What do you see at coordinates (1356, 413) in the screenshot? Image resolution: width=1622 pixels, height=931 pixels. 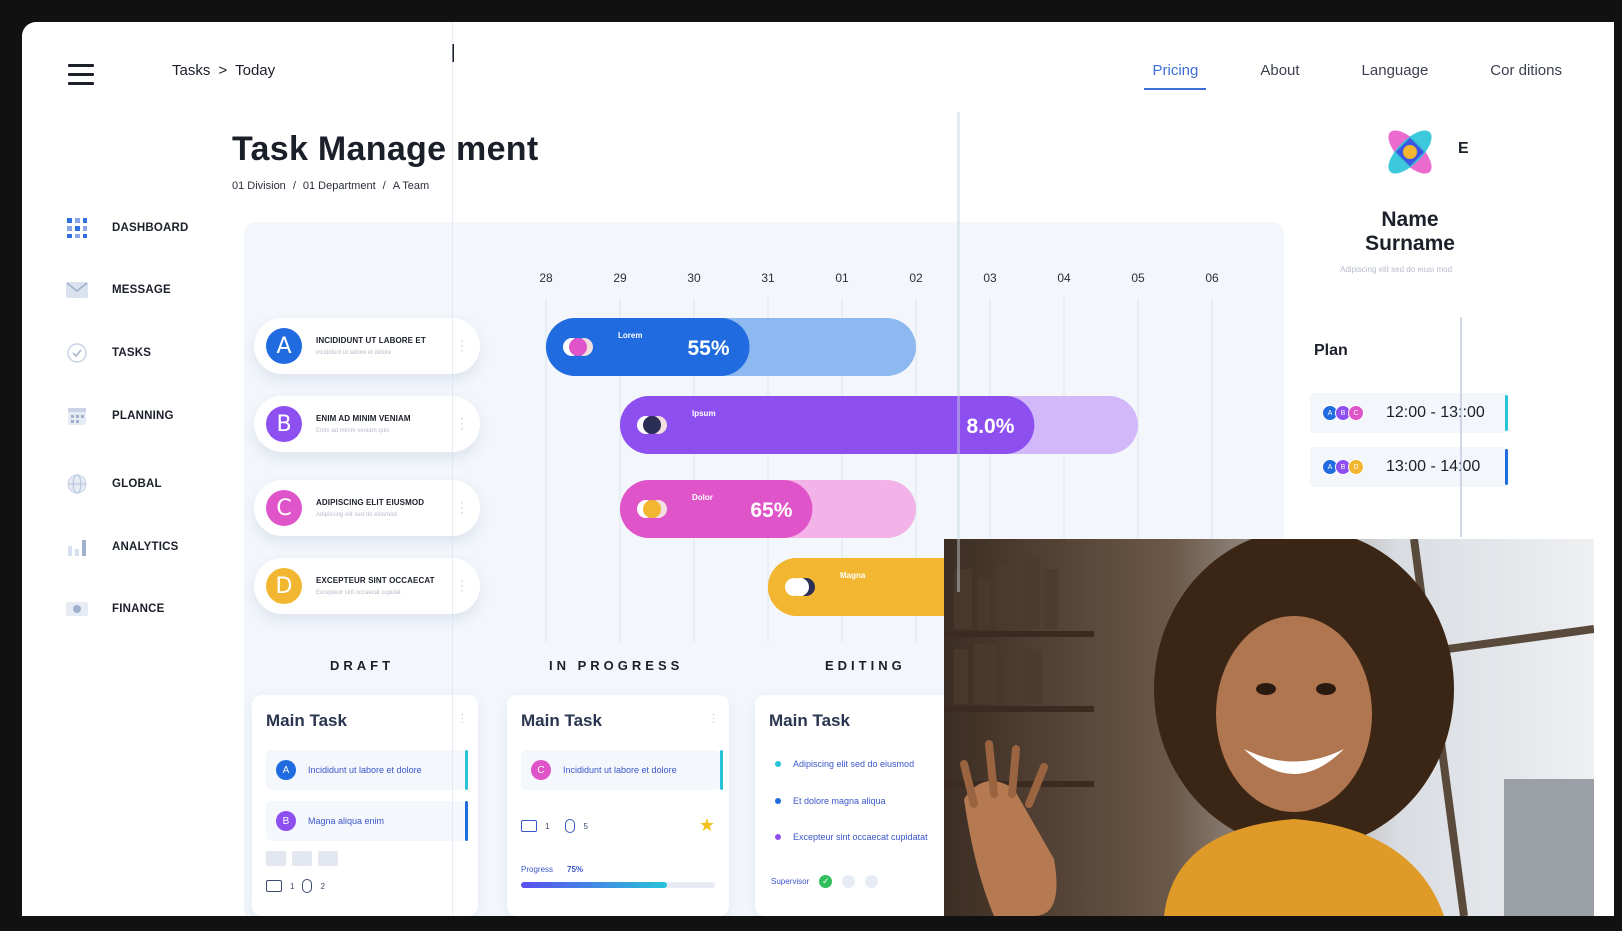 I see `chip: C` at bounding box center [1356, 413].